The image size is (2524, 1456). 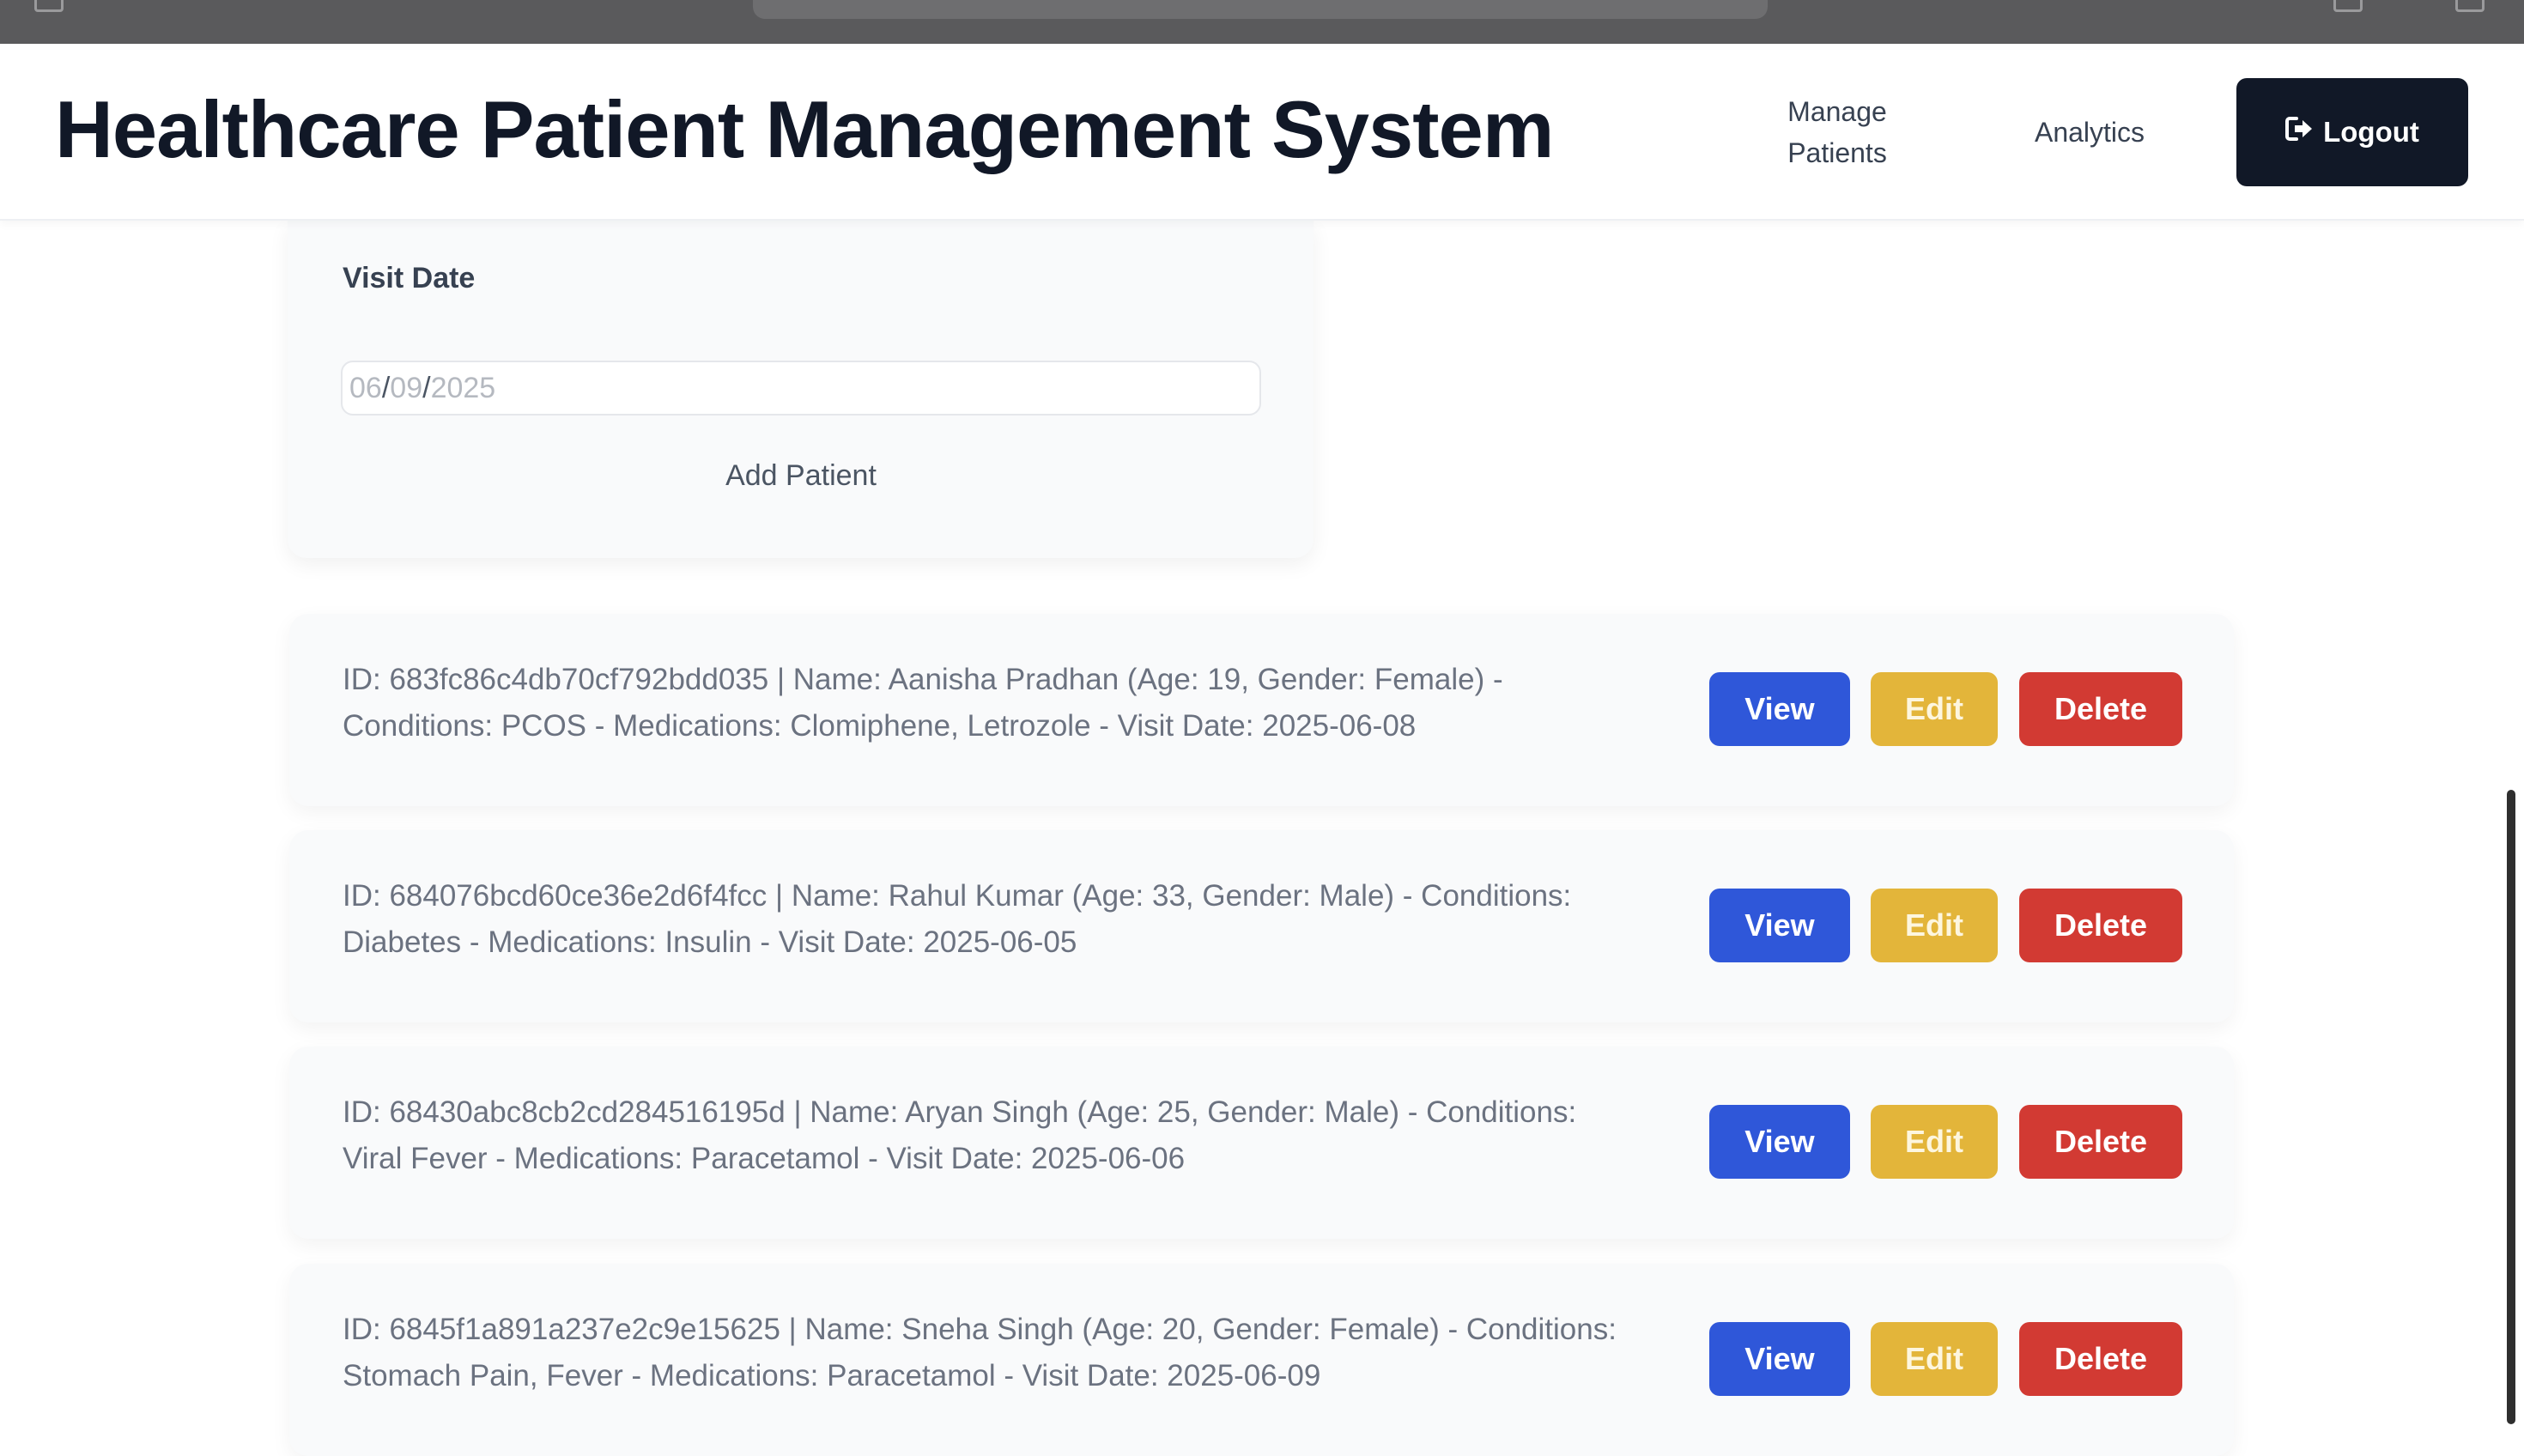 I want to click on date-month: 06, so click(x=365, y=388).